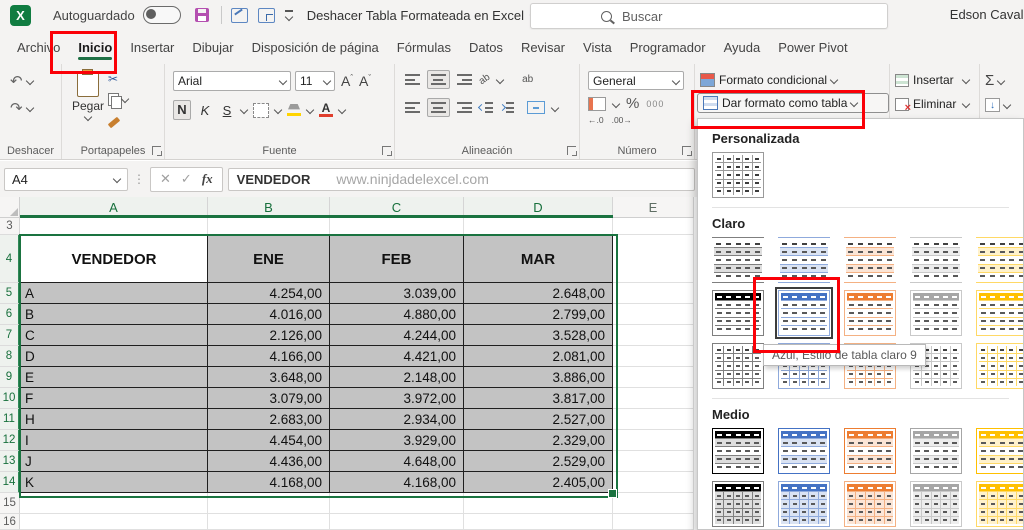 This screenshot has height=530, width=1024. What do you see at coordinates (397, 440) in the screenshot?
I see `cell: 3.929,00` at bounding box center [397, 440].